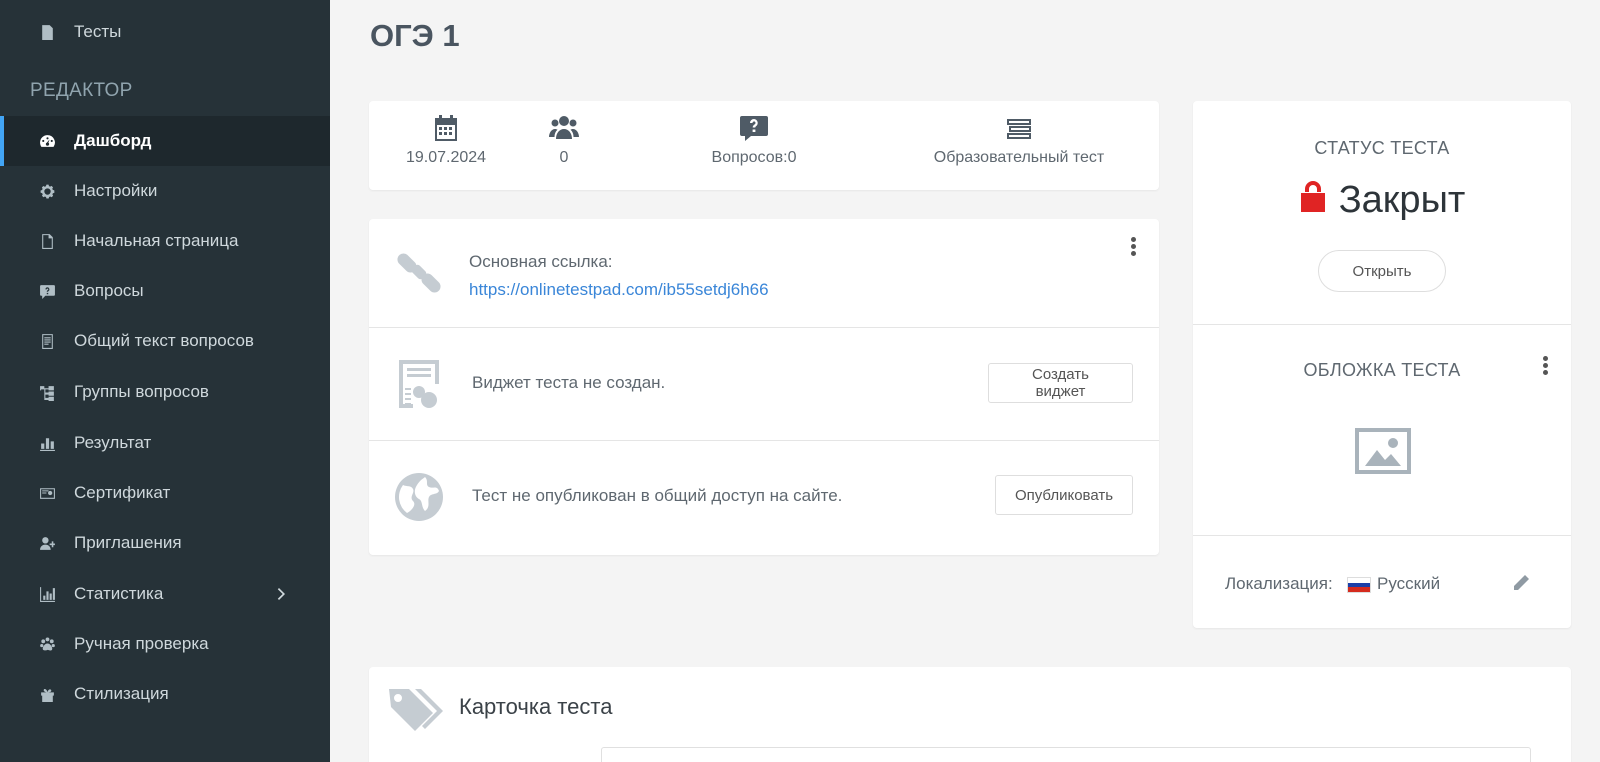 This screenshot has width=1600, height=762. Describe the element at coordinates (113, 140) in the screenshot. I see `sidebar-item-label: Дашборд` at that location.